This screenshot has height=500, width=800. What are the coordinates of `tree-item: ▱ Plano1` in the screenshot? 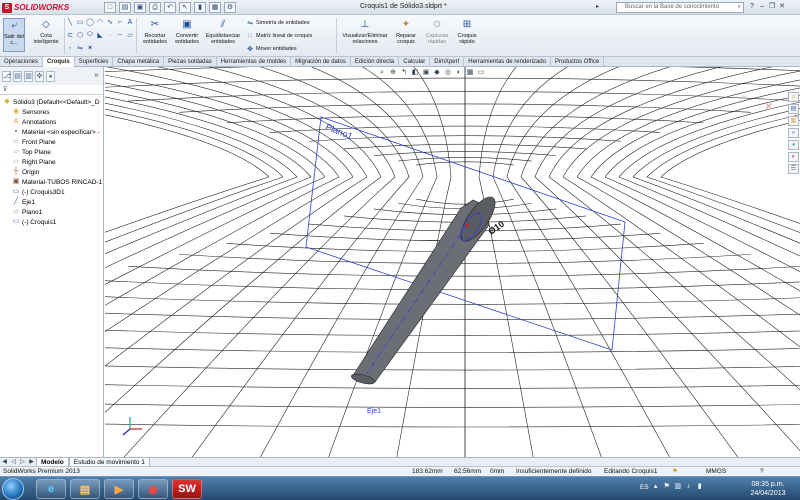 It's located at (27, 212).